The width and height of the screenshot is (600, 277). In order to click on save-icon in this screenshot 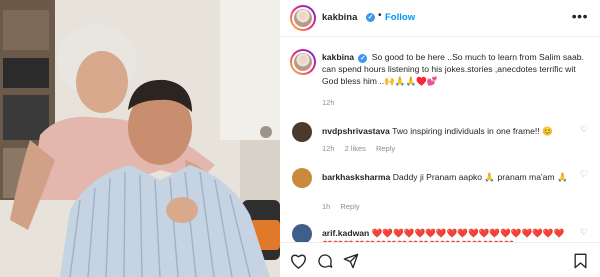, I will do `click(580, 261)`.